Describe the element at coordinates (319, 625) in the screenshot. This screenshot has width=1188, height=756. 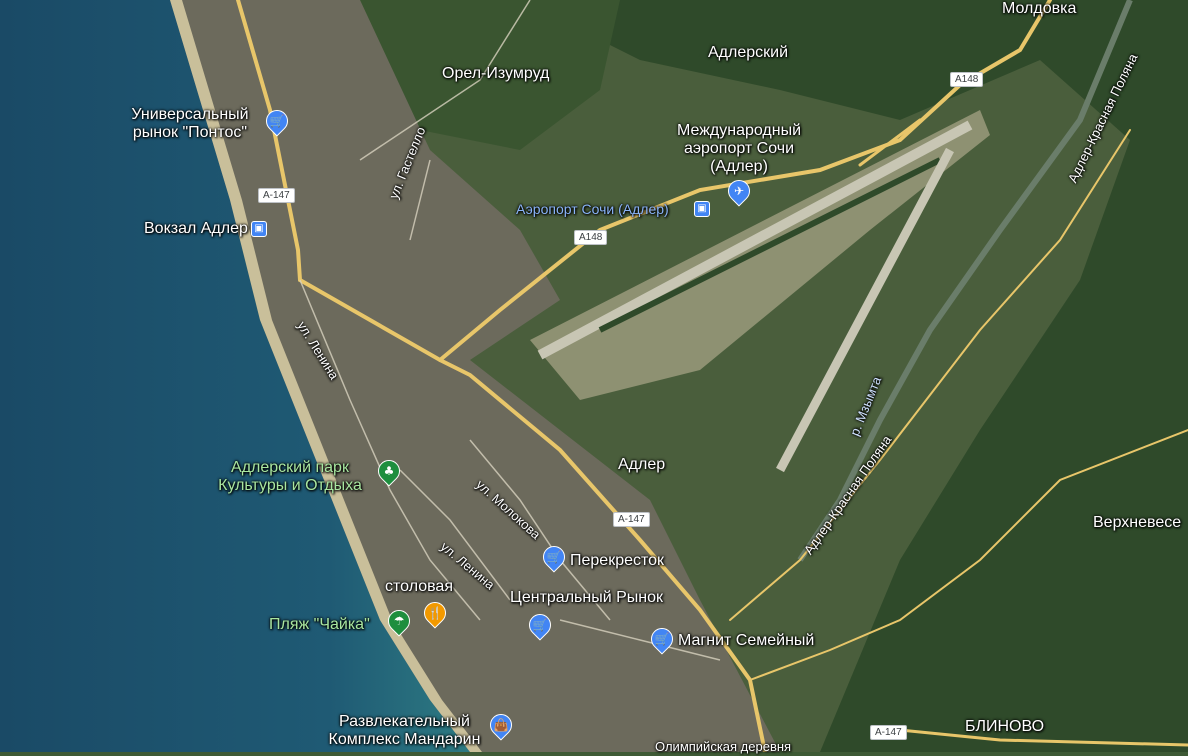
I see `poi-chaika-beach-label: Пляж "Чайка"` at that location.